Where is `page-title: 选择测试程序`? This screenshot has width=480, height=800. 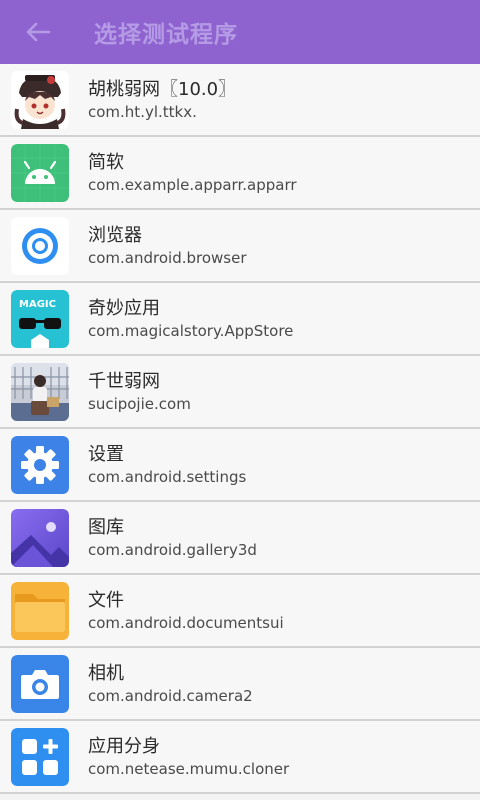
page-title: 选择测试程序 is located at coordinates (166, 35).